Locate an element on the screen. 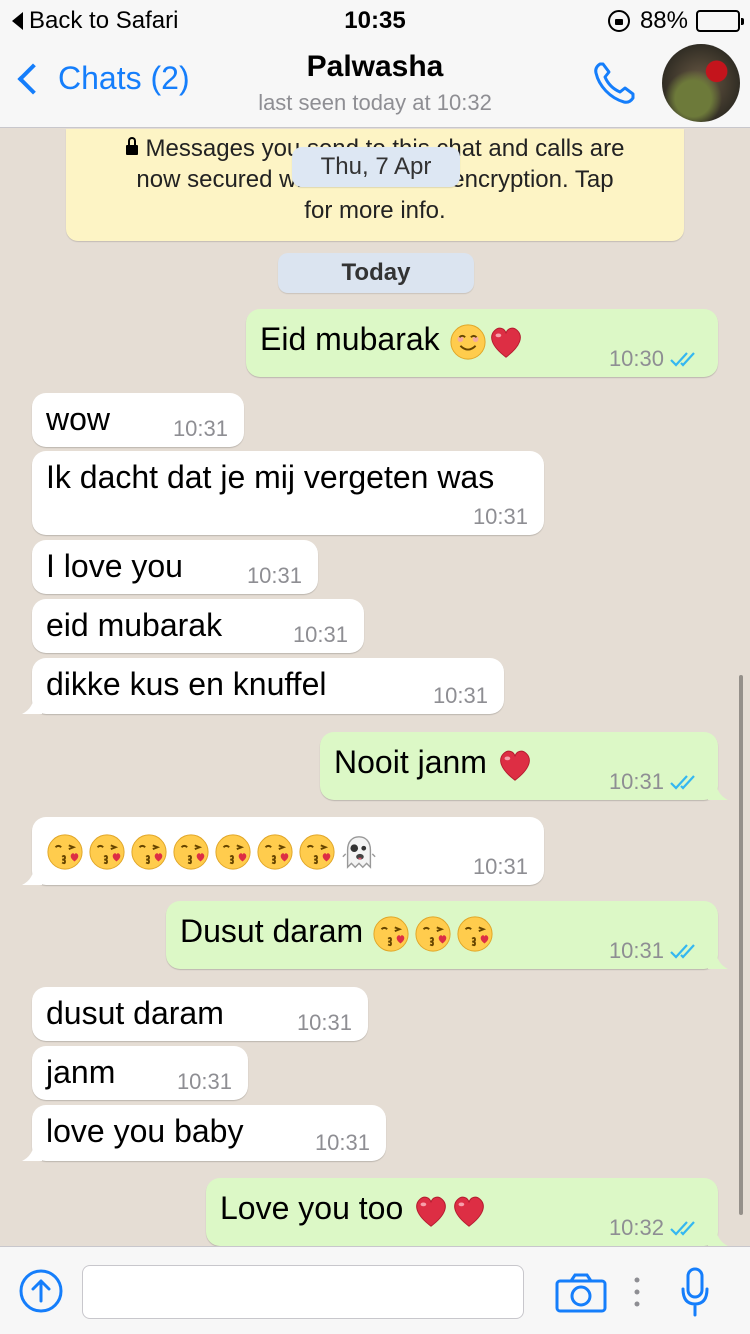 The width and height of the screenshot is (750, 1334). phone-call-icon is located at coordinates (615, 83).